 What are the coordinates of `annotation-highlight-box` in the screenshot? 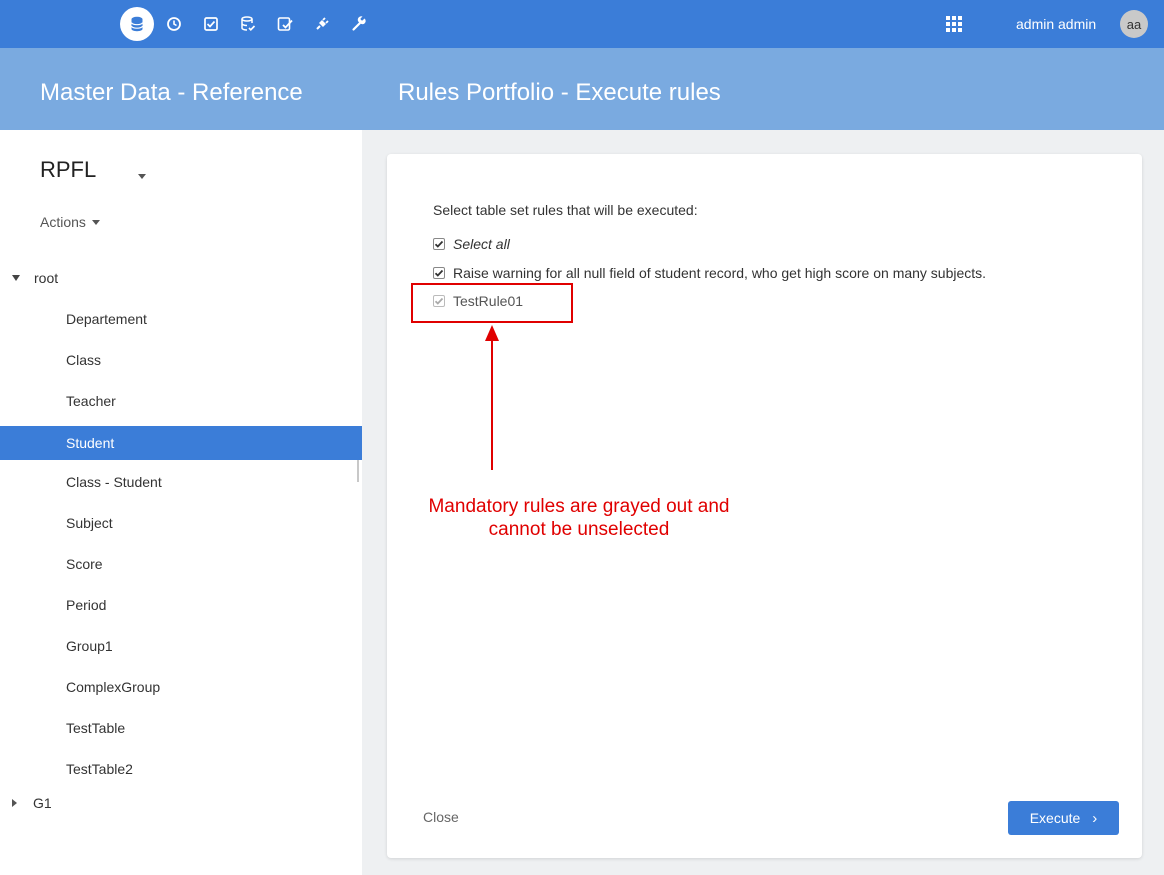 It's located at (492, 303).